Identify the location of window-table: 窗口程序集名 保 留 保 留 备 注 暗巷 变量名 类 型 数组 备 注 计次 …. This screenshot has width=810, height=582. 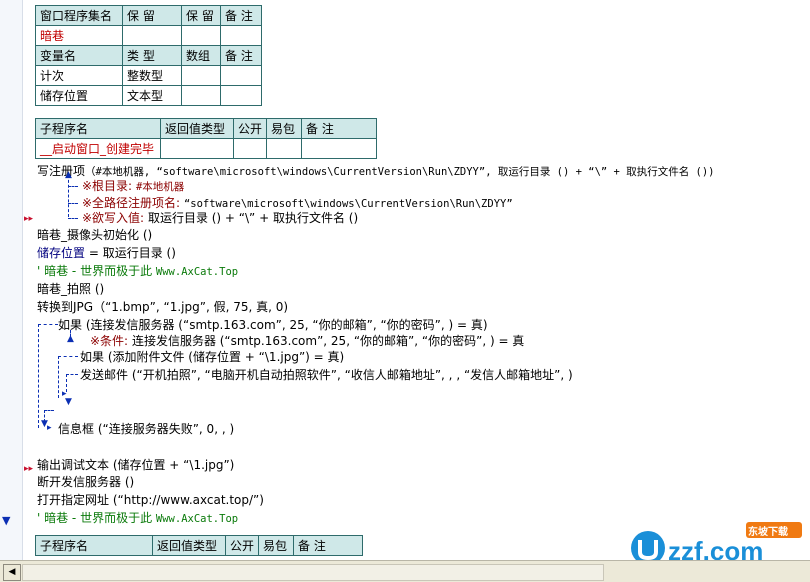
(148, 55).